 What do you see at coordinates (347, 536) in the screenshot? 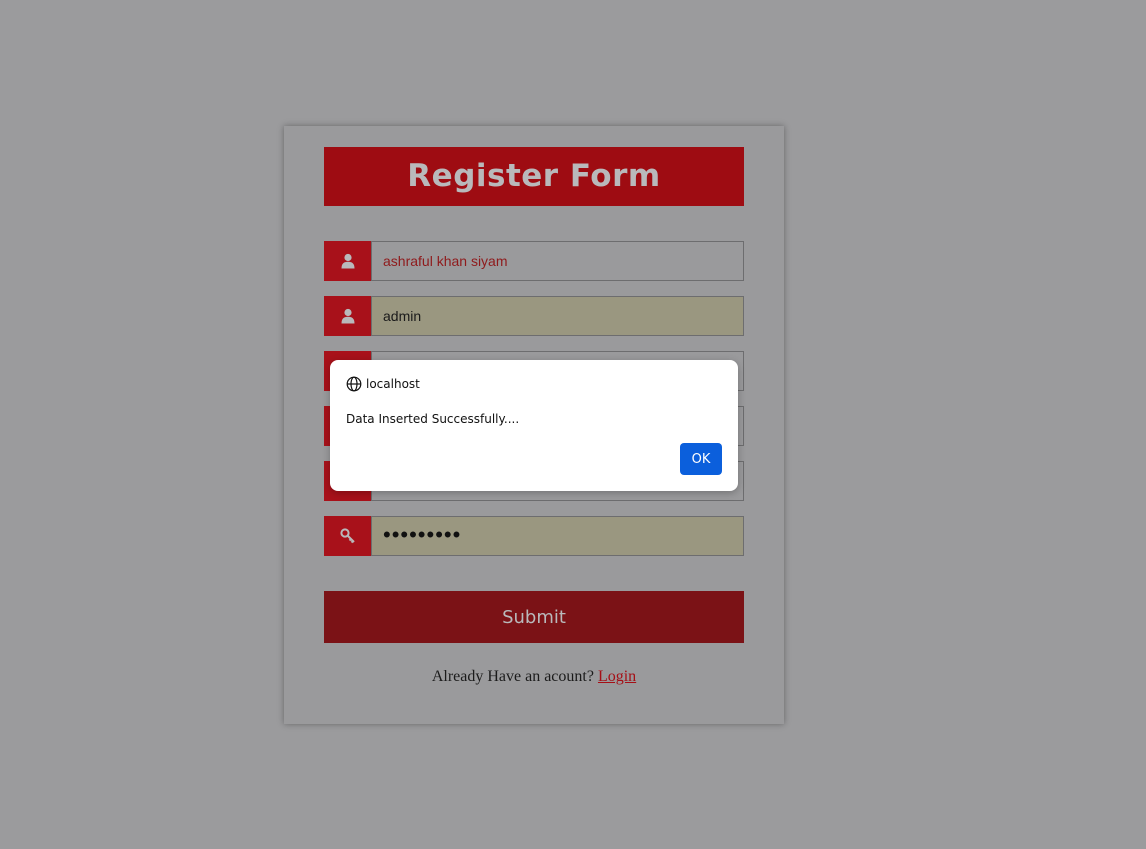
I see `key-icon` at bounding box center [347, 536].